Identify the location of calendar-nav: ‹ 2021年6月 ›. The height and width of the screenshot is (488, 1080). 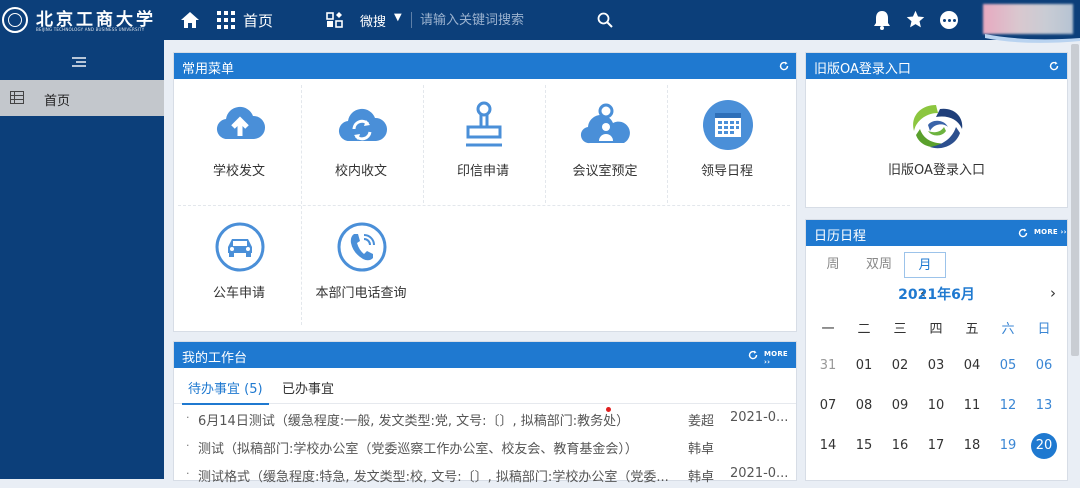
(936, 293).